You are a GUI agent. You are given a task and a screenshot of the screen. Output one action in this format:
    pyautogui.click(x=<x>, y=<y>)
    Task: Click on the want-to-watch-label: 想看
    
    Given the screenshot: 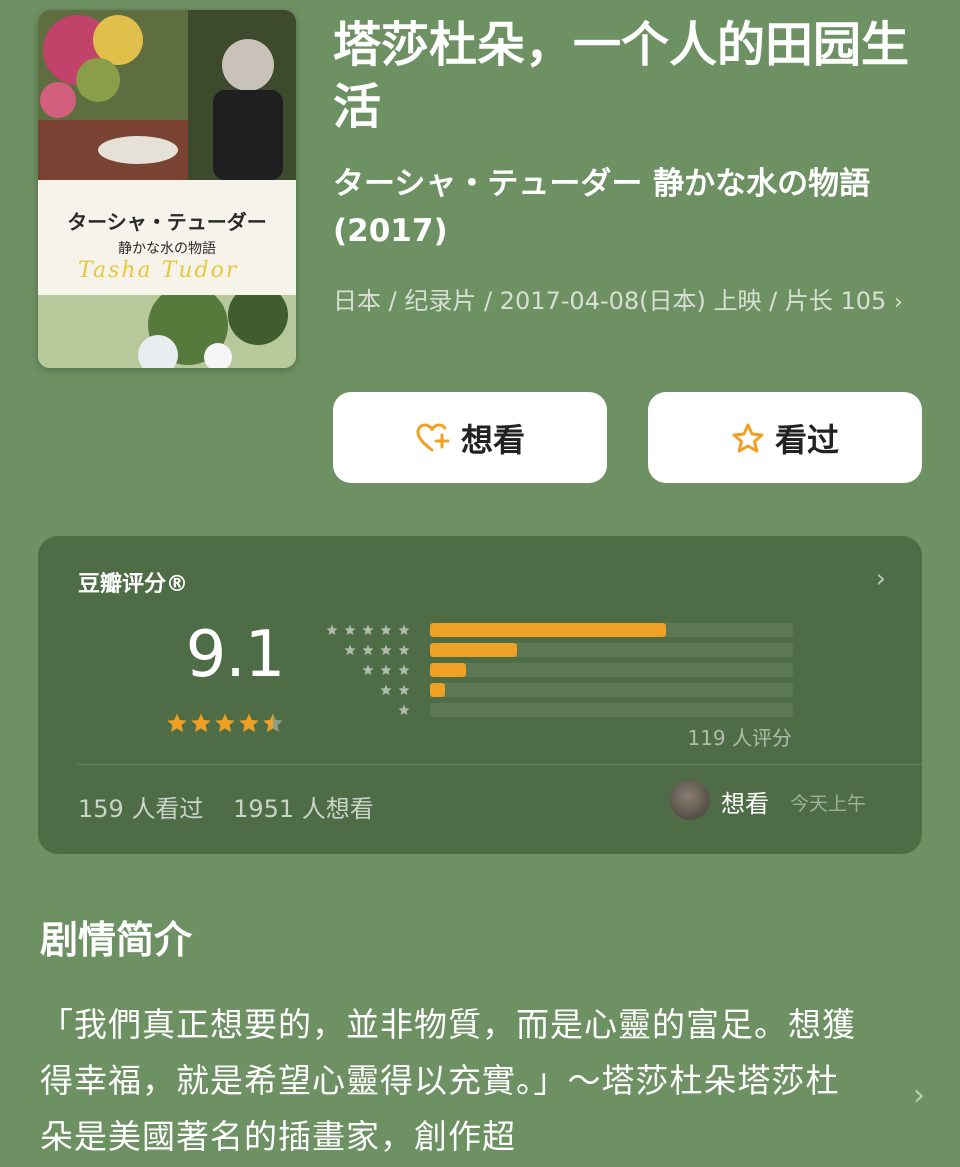 What is the action you would take?
    pyautogui.click(x=492, y=439)
    